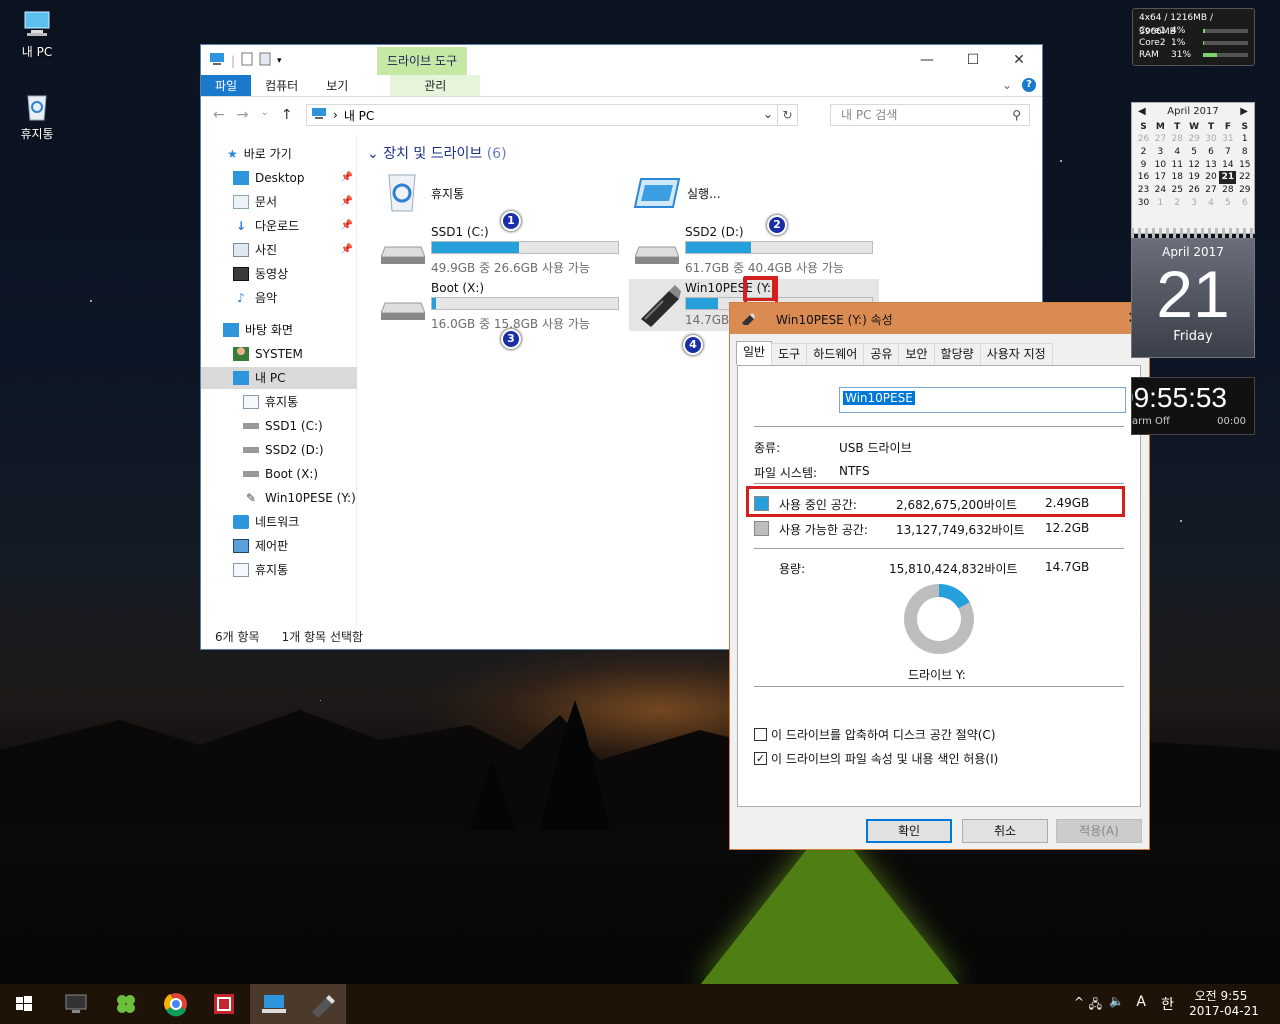 This screenshot has height=1024, width=1280. What do you see at coordinates (504, 249) in the screenshot?
I see `tile-drive-c: SSD1 (C:) 49.9GB 중 26.6GB 사용 가능` at bounding box center [504, 249].